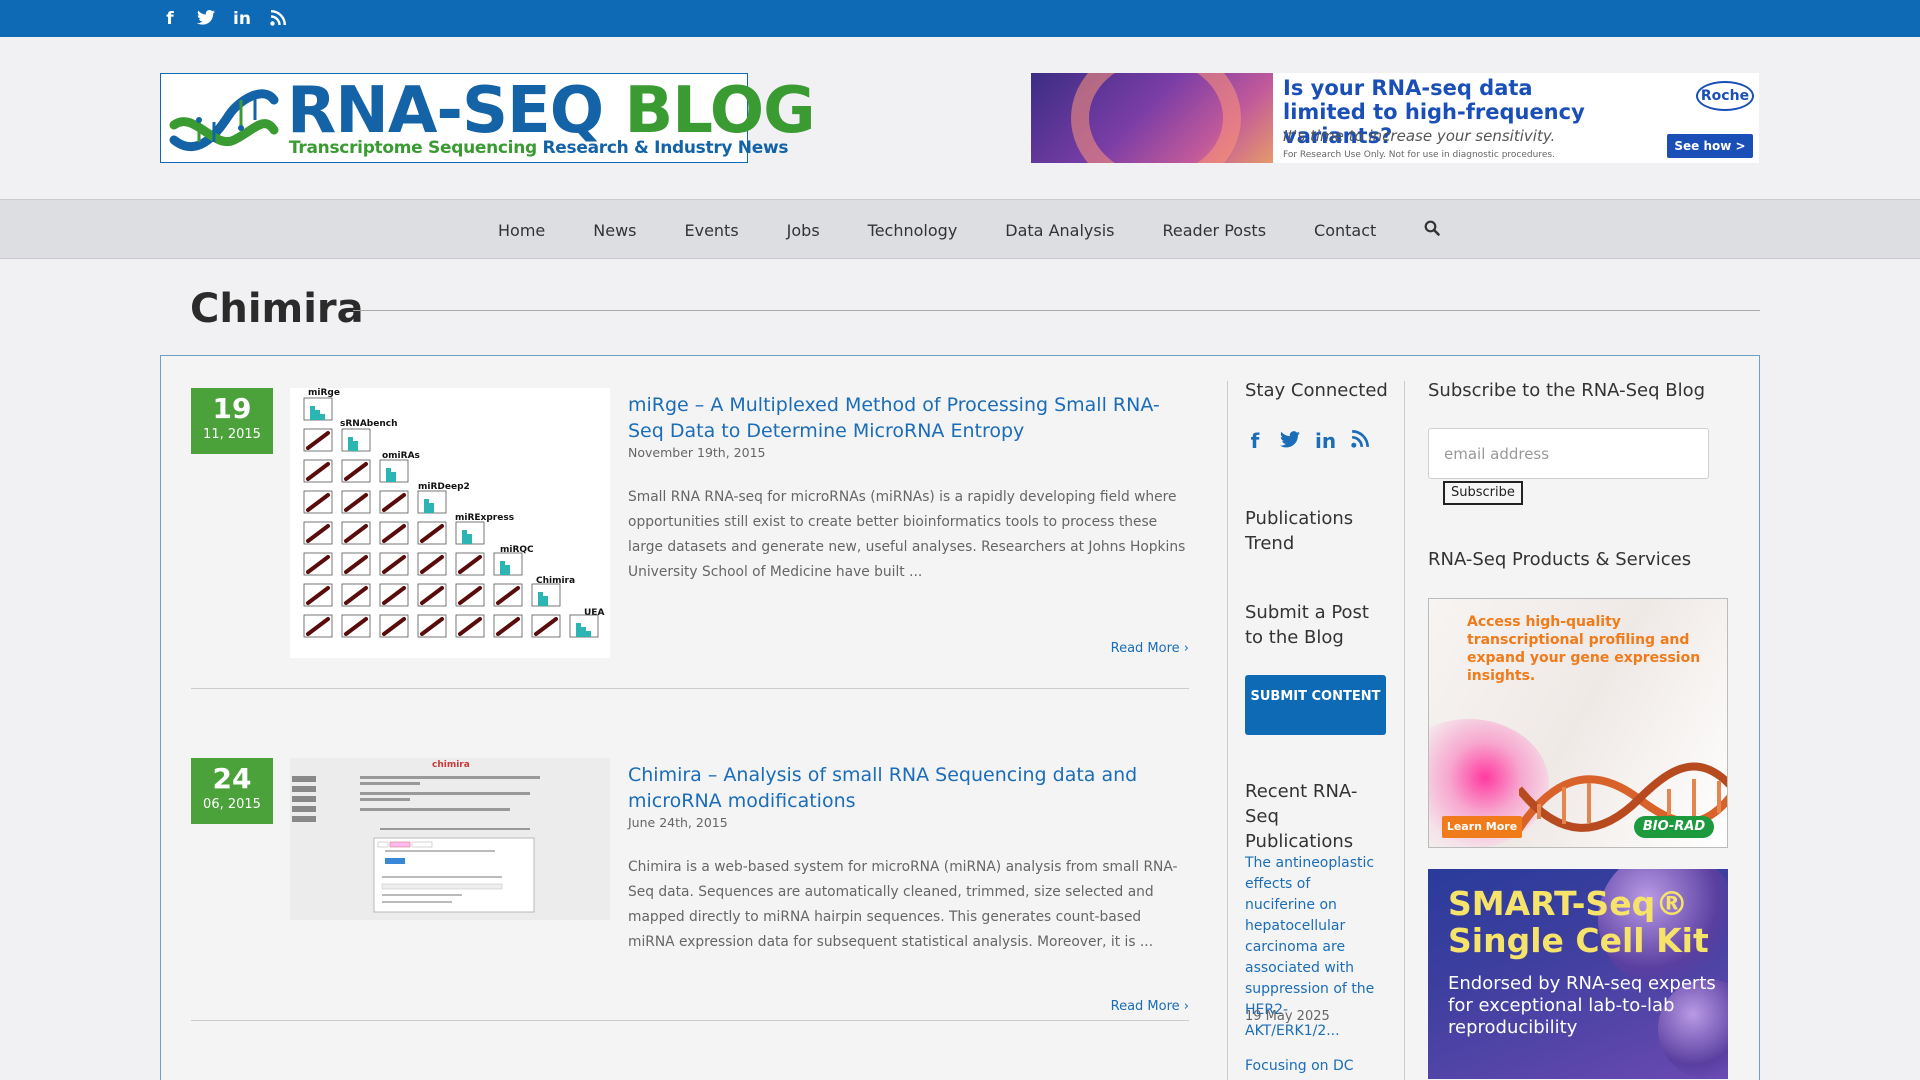  I want to click on post-thumbnail: chimira, so click(450, 839).